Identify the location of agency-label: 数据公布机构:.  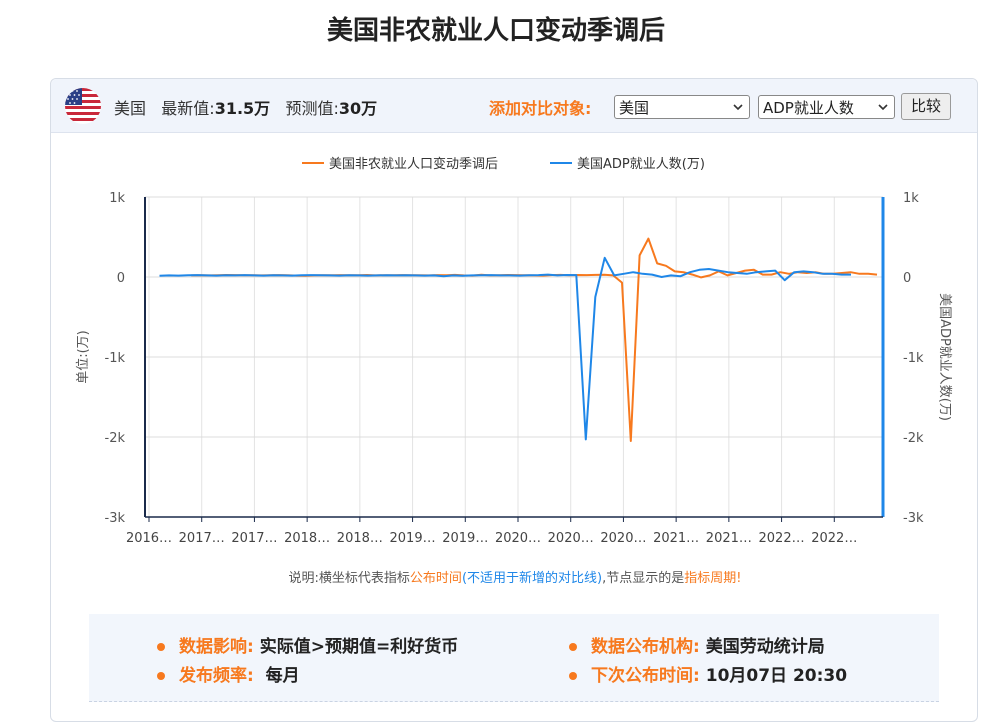
(645, 647).